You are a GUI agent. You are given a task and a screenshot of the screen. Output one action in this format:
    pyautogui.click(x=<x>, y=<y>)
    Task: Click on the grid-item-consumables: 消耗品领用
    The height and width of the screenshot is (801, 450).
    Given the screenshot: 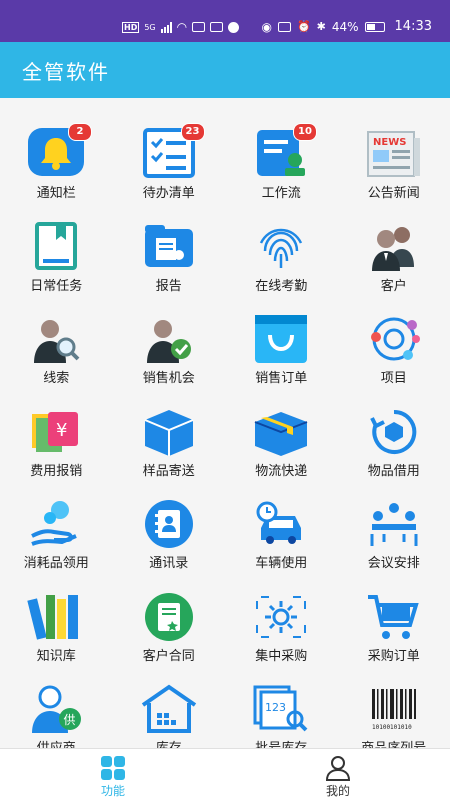 What is the action you would take?
    pyautogui.click(x=56, y=544)
    